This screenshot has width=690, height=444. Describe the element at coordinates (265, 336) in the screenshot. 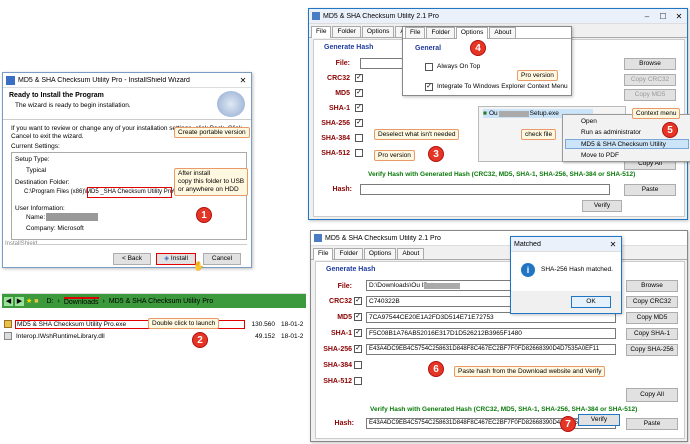

I see `file-size: 49.152` at that location.